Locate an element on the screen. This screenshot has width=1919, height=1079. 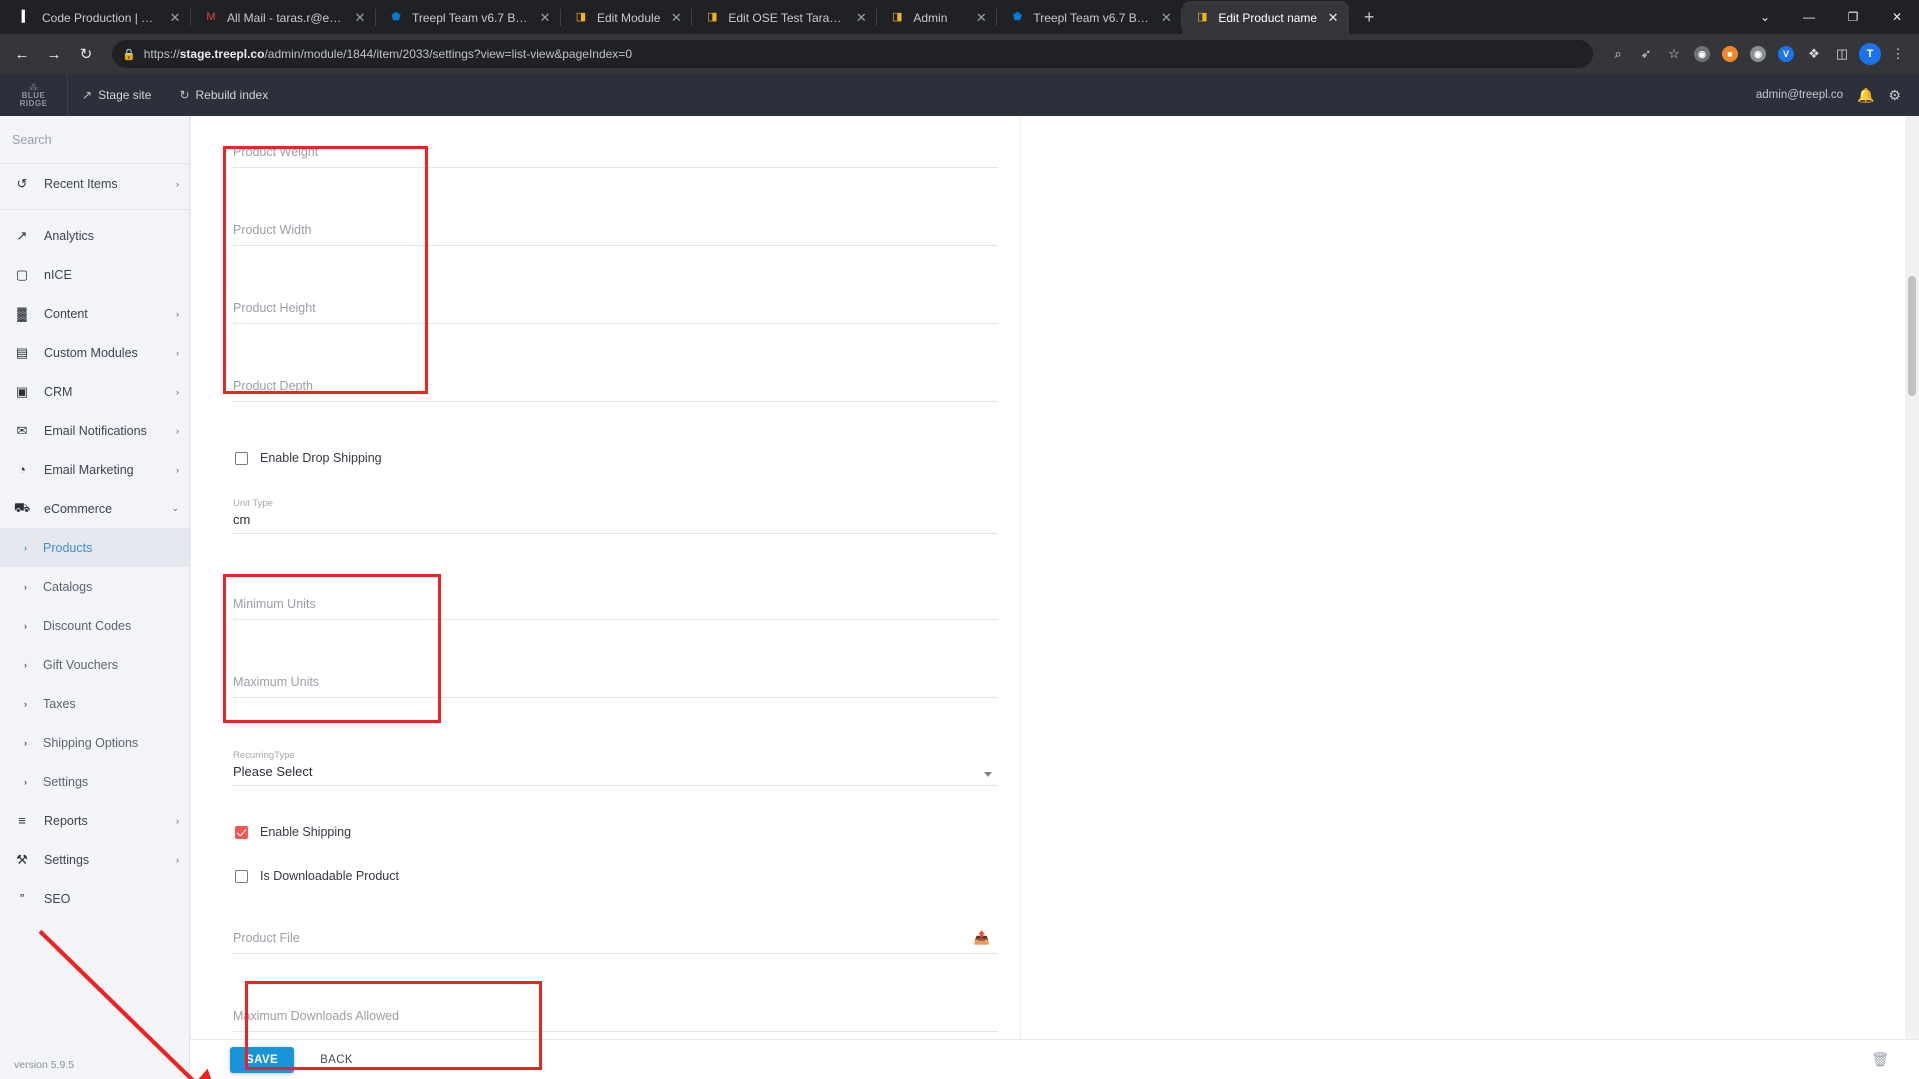
rebuild-index-button: ↻ Rebuild index is located at coordinates (223, 95).